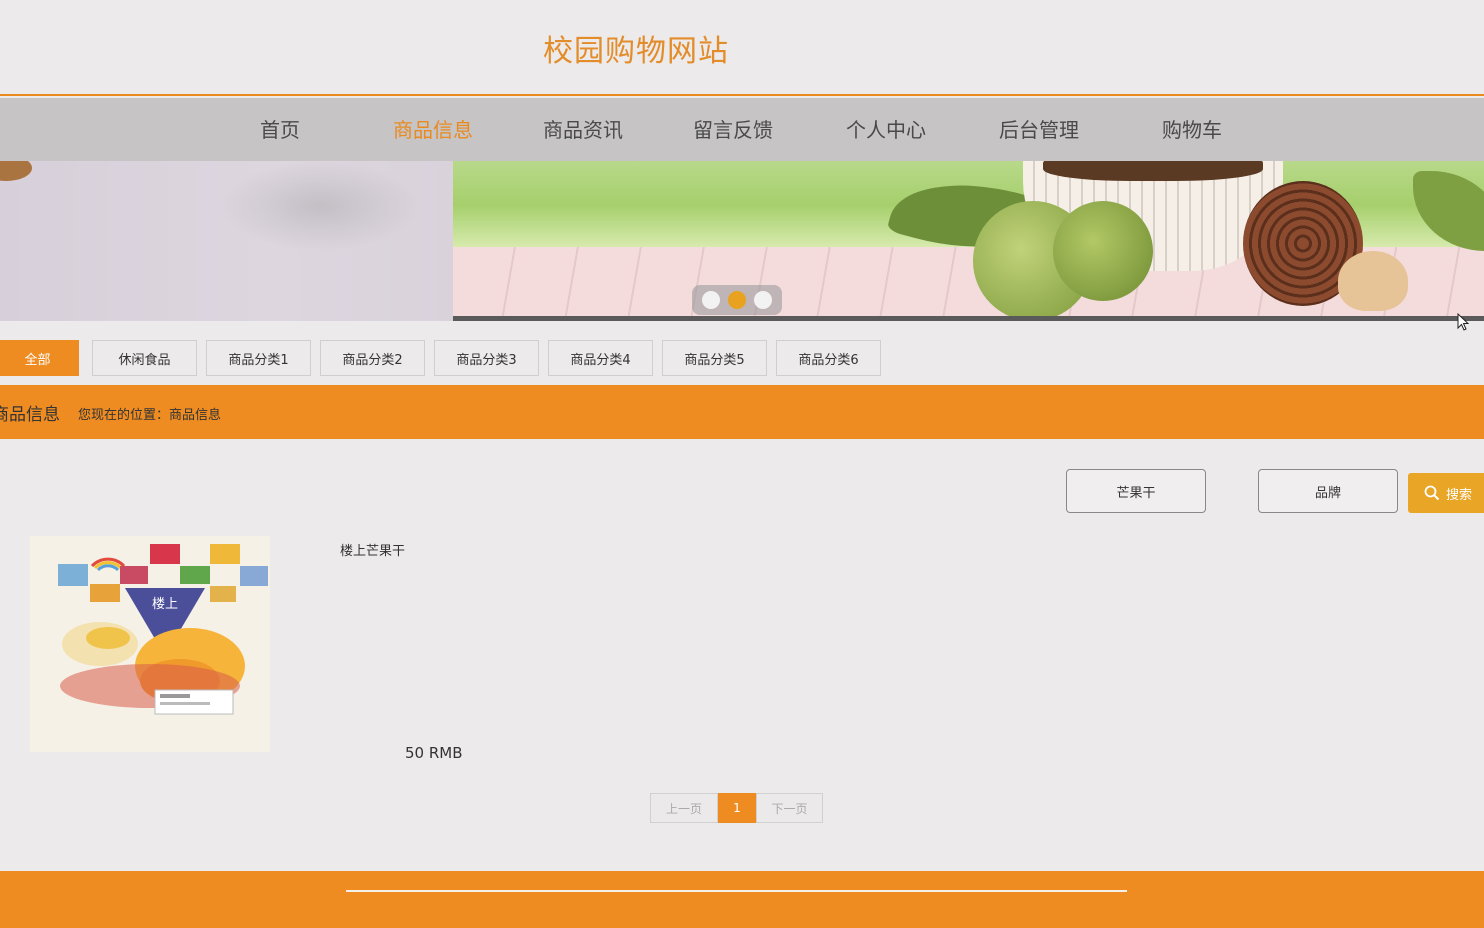 This screenshot has height=928, width=1484. I want to click on search-icon, so click(1432, 493).